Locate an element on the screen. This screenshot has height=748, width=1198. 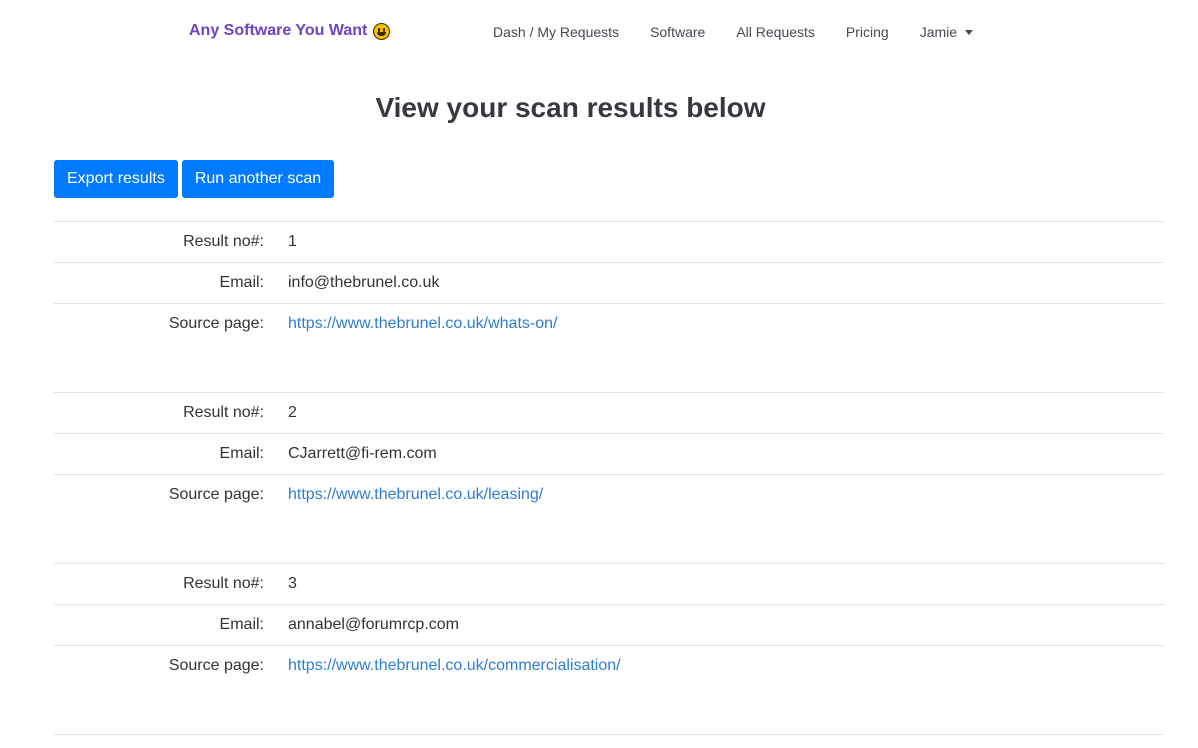
nav-item-pricing: Pricing is located at coordinates (867, 32).